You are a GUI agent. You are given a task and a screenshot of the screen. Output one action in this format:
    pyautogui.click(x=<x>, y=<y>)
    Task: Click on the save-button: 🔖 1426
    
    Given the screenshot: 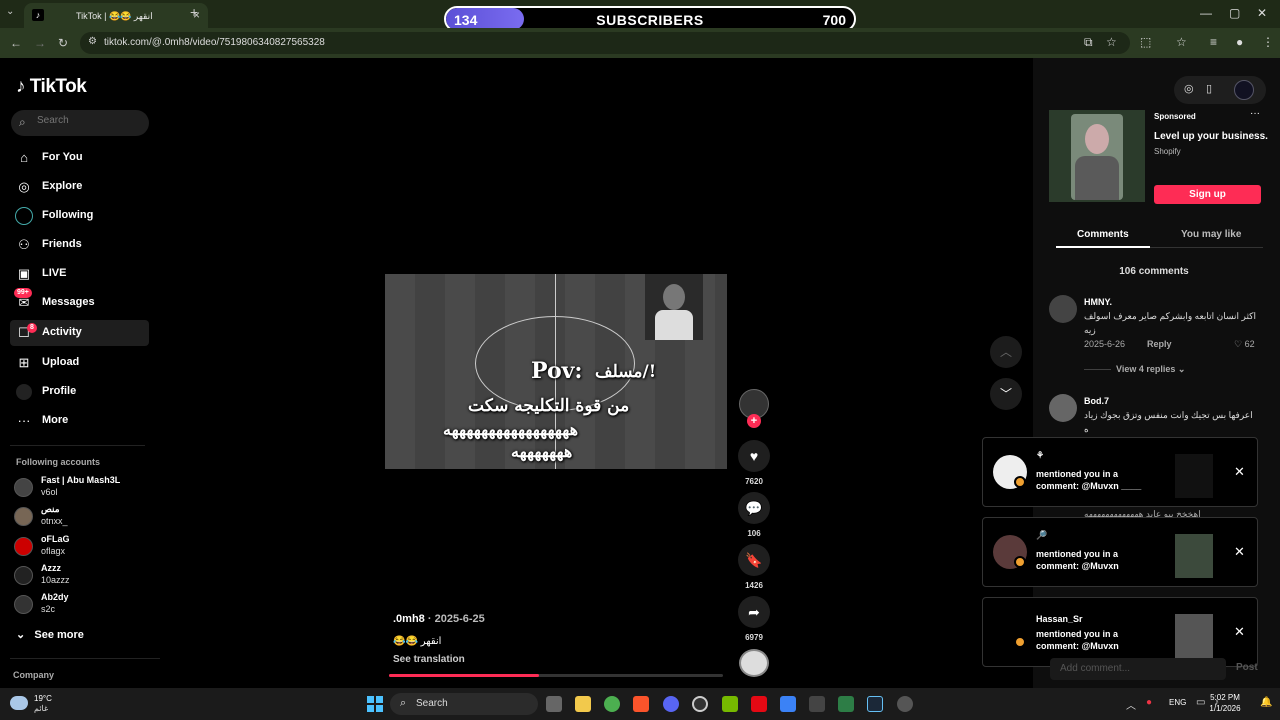 What is the action you would take?
    pyautogui.click(x=754, y=567)
    